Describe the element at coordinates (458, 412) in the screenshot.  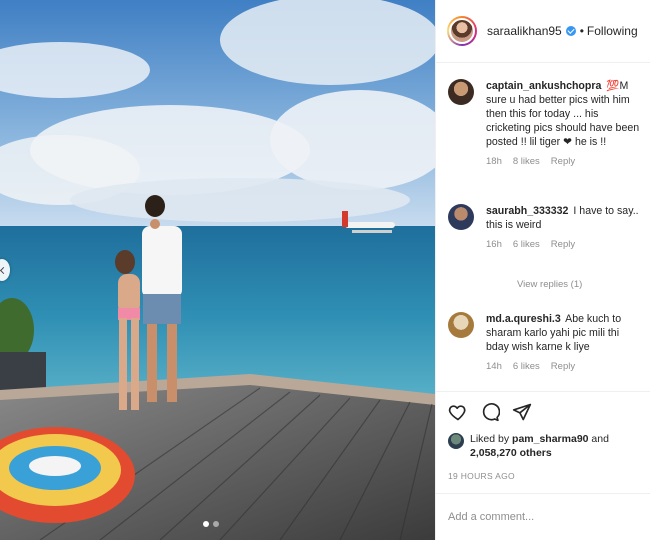
I see `heart-icon` at that location.